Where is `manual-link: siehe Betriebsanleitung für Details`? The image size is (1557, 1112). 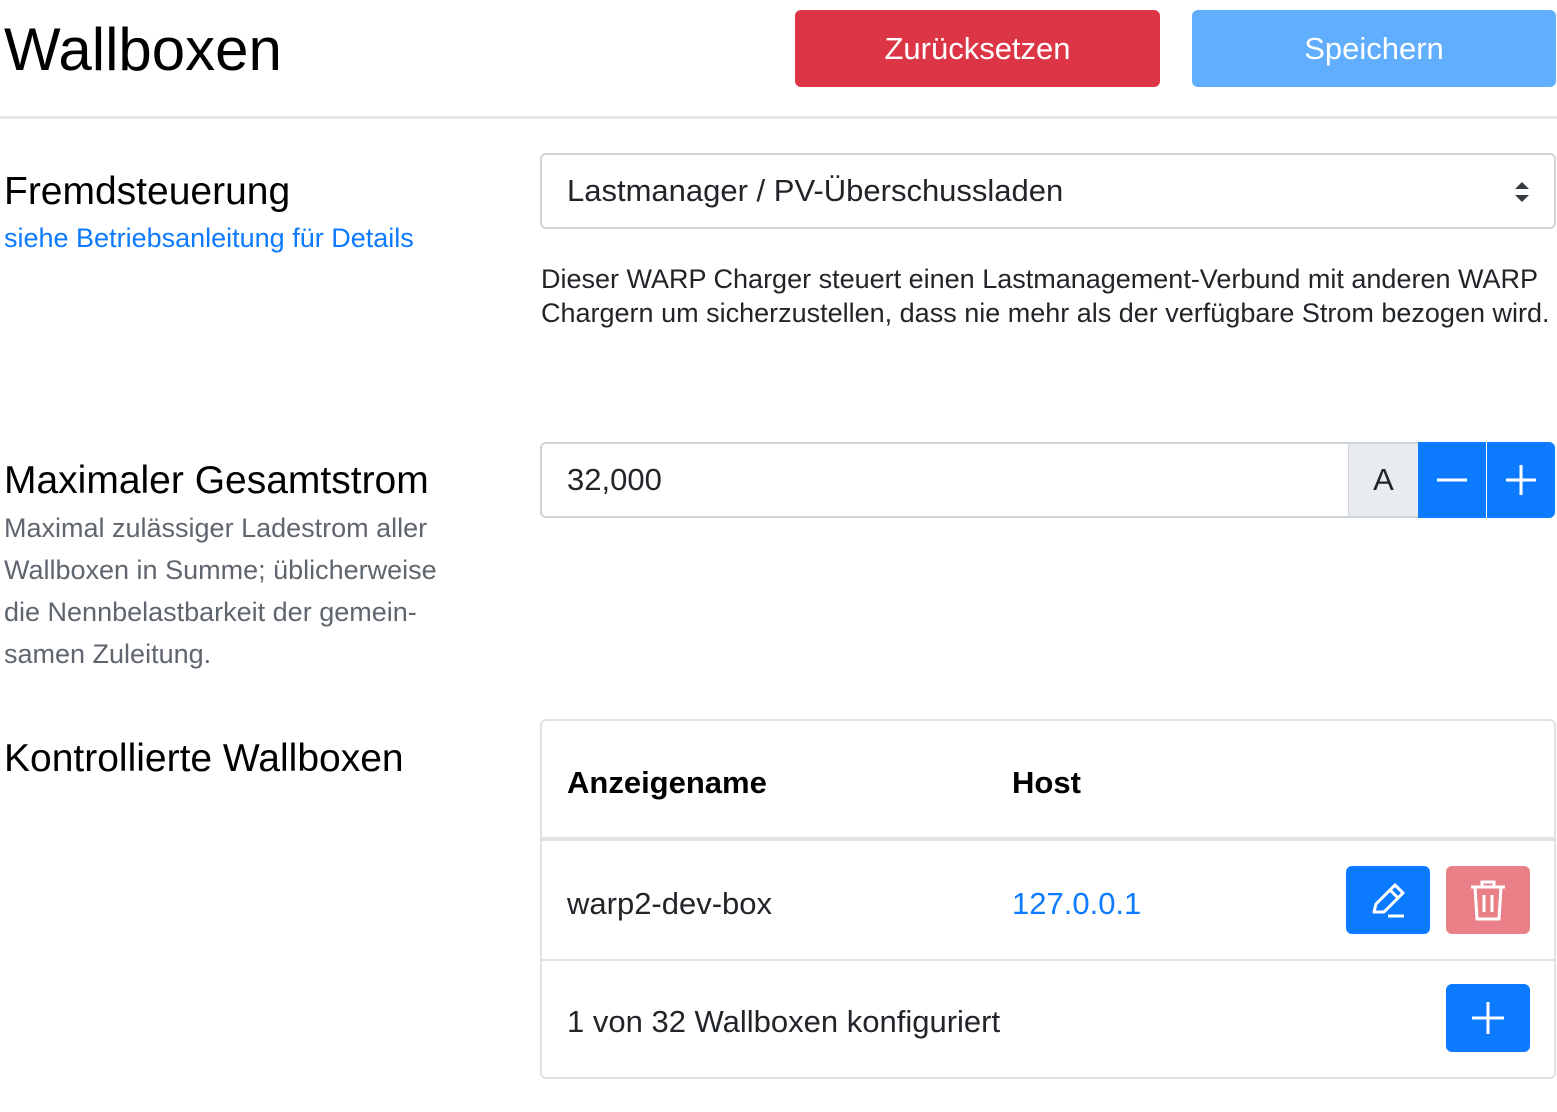 manual-link: siehe Betriebsanleitung für Details is located at coordinates (209, 238).